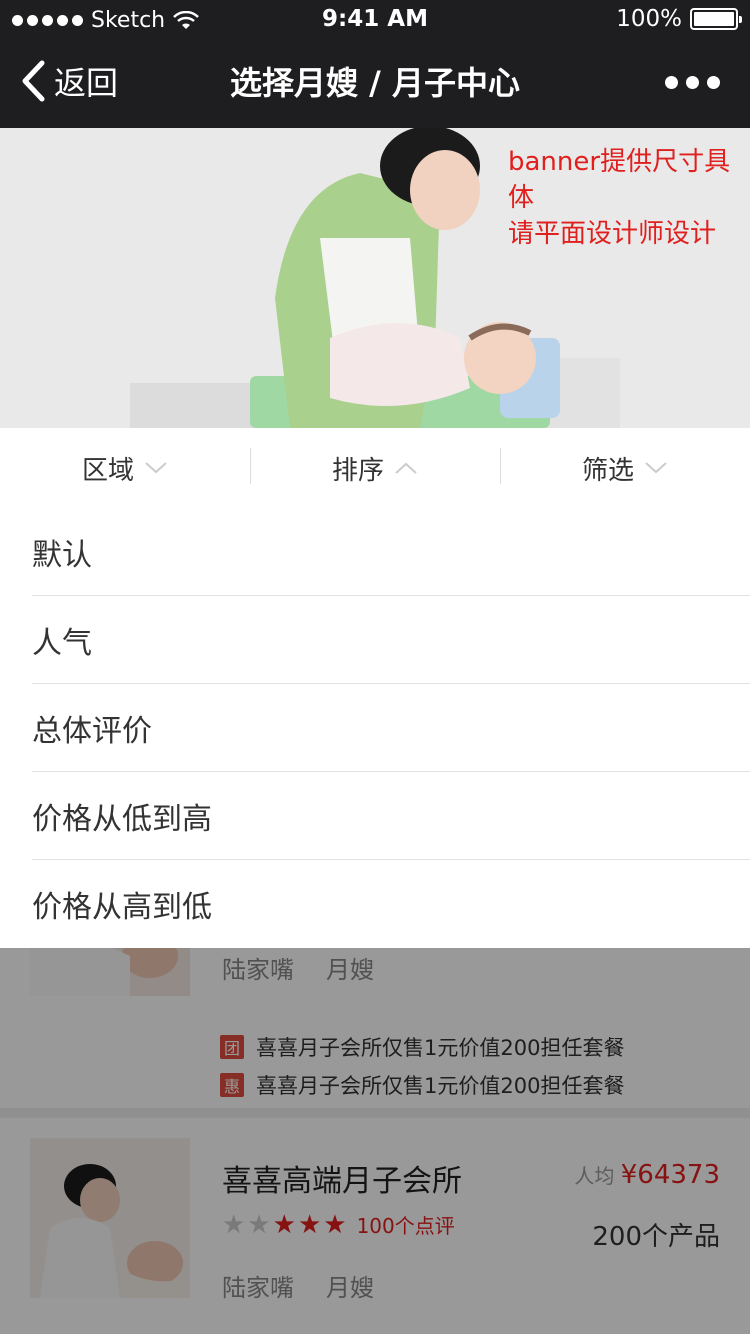 The height and width of the screenshot is (1334, 750). Describe the element at coordinates (607, 470) in the screenshot. I see `filter-tab-label: 筛选` at that location.